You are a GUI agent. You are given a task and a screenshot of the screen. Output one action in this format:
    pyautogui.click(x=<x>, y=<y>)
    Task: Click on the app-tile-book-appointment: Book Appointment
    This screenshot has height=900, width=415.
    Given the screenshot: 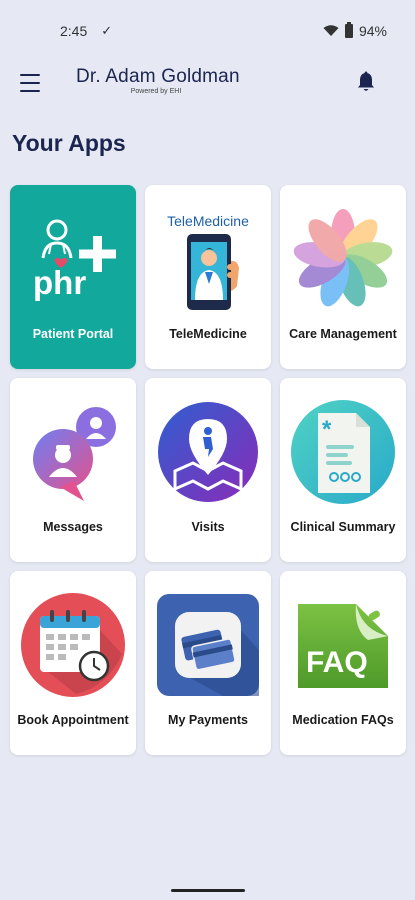 What is the action you would take?
    pyautogui.click(x=73, y=663)
    